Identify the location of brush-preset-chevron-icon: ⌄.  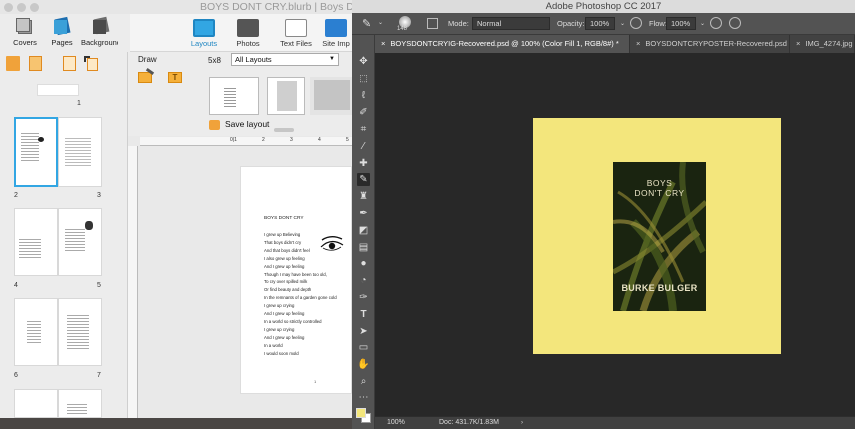
(380, 22).